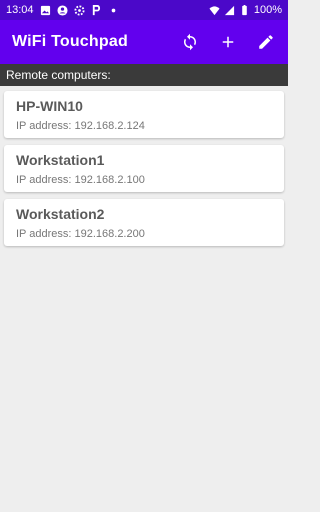 The image size is (320, 512). Describe the element at coordinates (144, 42) in the screenshot. I see `app-bar: WiFi Touchpad` at that location.